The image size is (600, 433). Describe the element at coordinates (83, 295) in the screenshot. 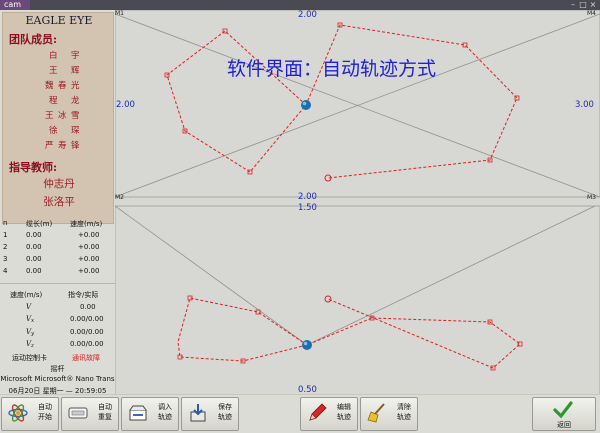

I see `col-header: 指令/实际` at that location.